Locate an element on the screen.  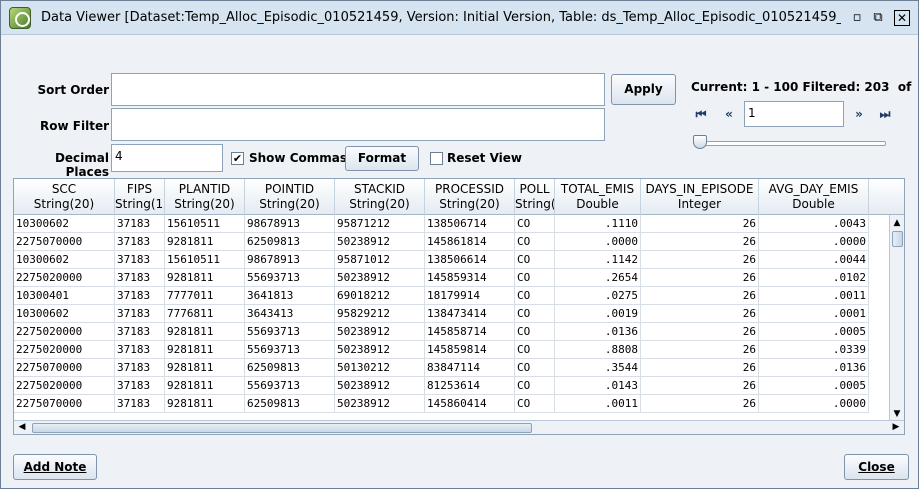
table-cell: 138473414 is located at coordinates (470, 314).